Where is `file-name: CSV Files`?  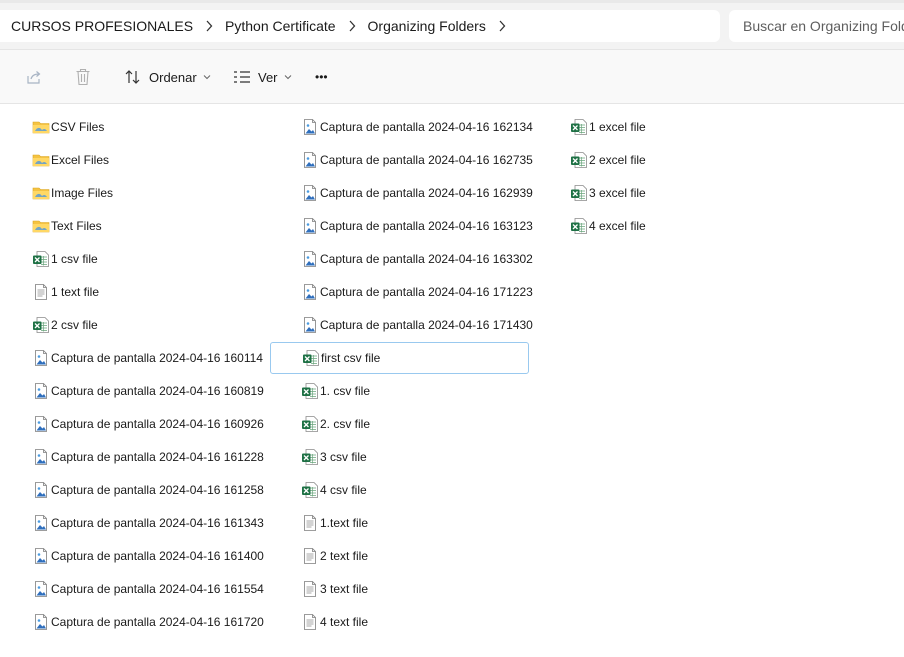
file-name: CSV Files is located at coordinates (78, 127).